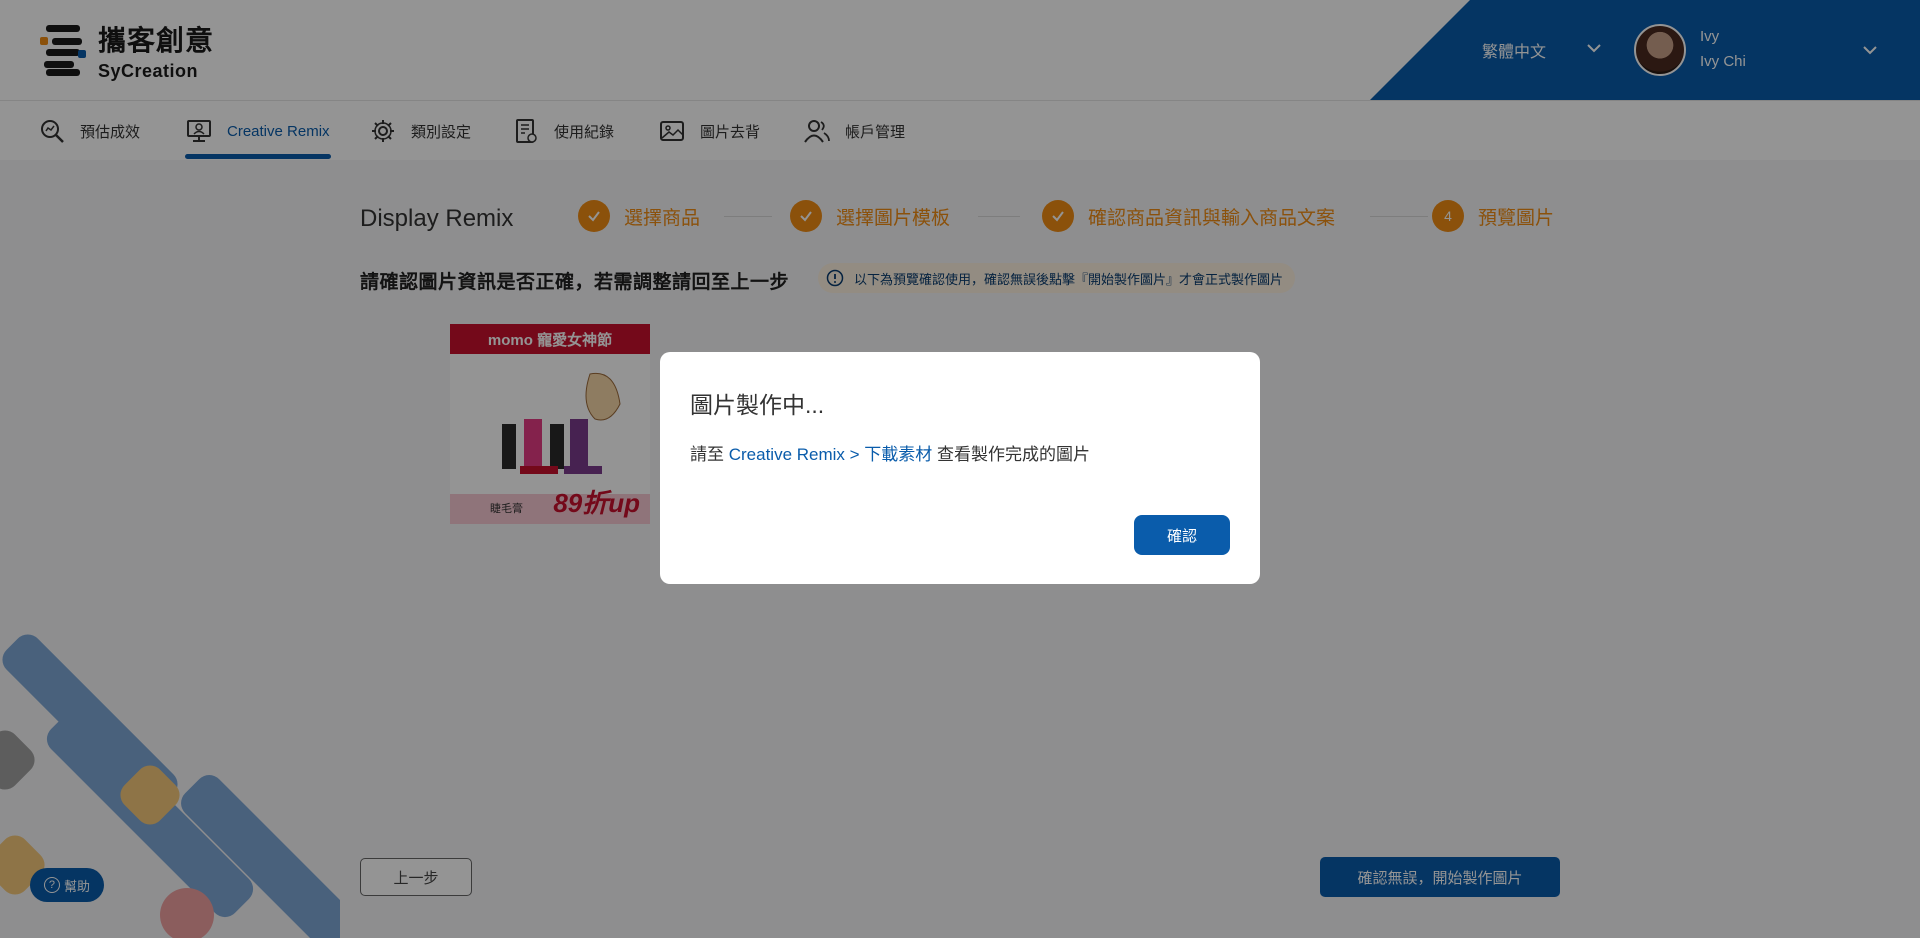  I want to click on dialog-confirm-button: 確認, so click(1182, 535).